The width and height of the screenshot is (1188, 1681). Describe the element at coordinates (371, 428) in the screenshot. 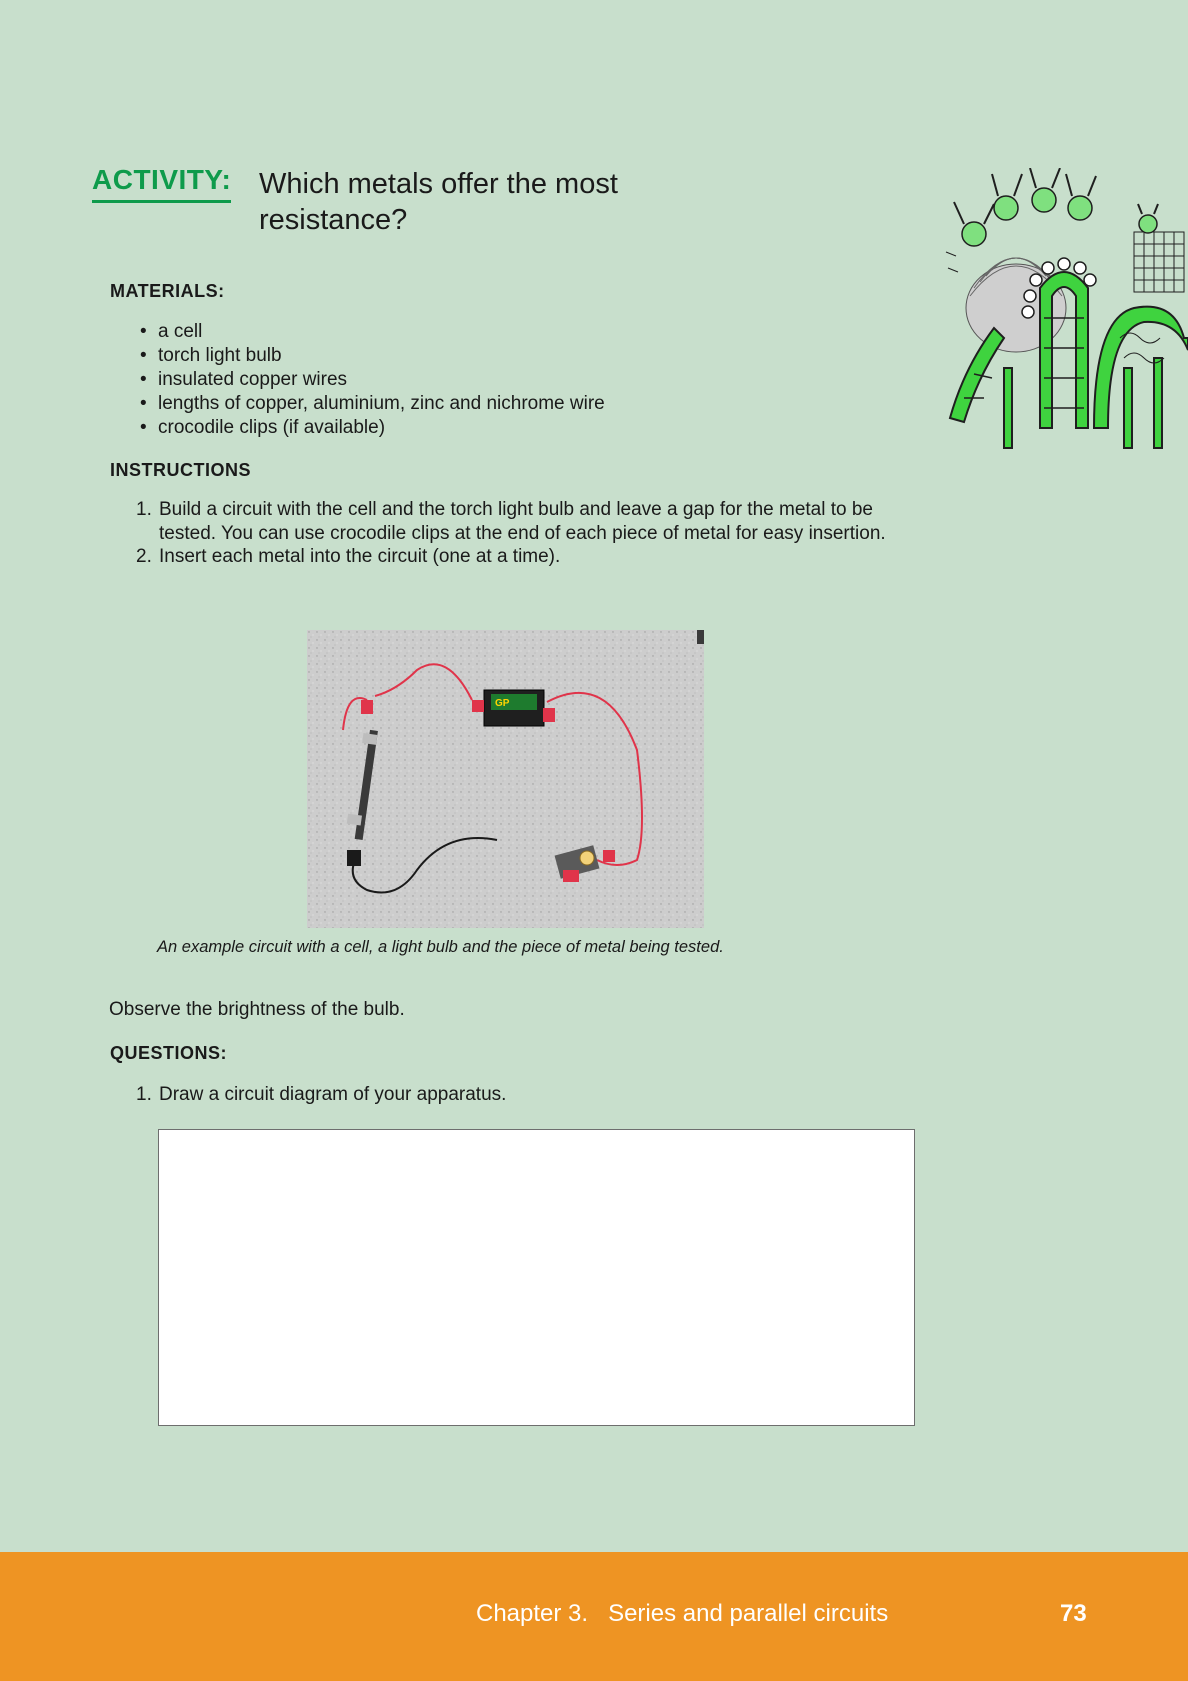

I see `list-item: crocodile clips (if available)` at that location.